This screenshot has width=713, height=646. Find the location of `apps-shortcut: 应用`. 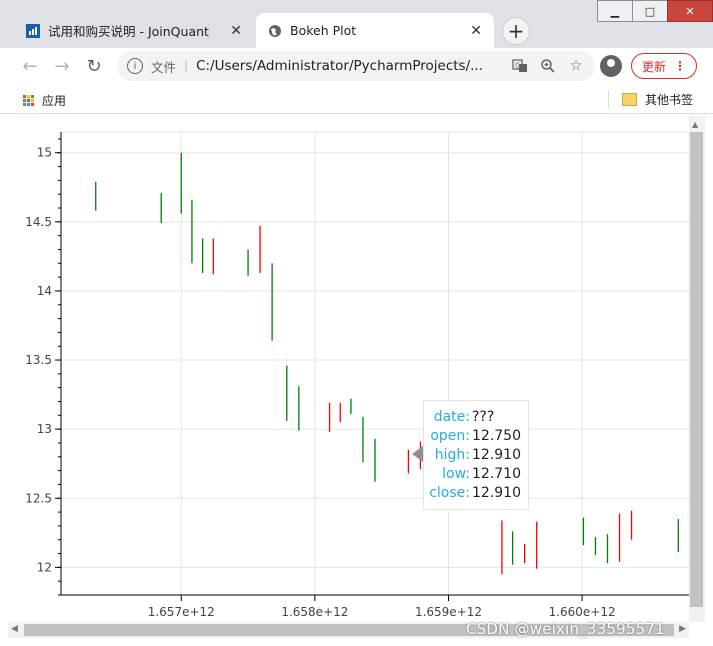

apps-shortcut: 应用 is located at coordinates (44, 100).